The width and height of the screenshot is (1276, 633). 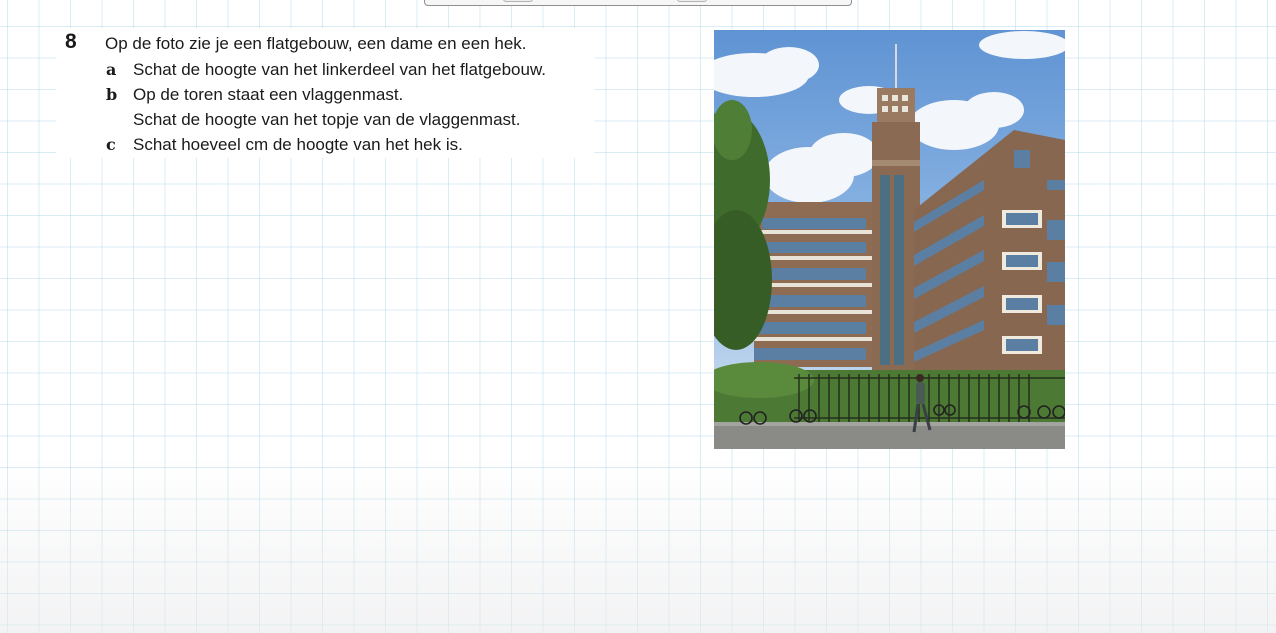 What do you see at coordinates (896, 207) in the screenshot?
I see `tower` at bounding box center [896, 207].